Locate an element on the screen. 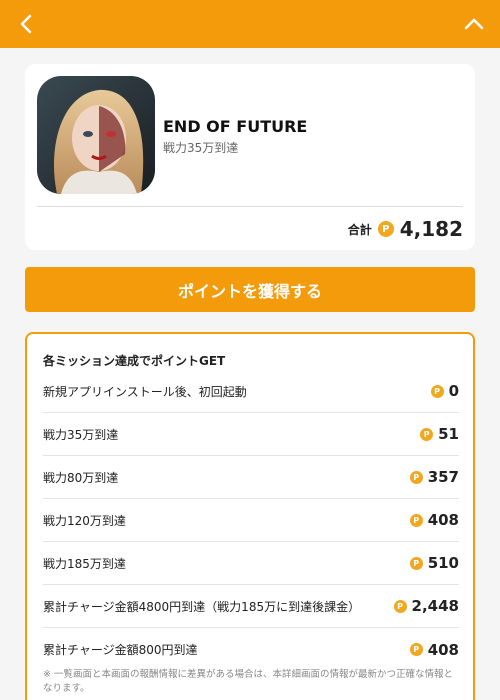 This screenshot has width=500, height=700. app-title: END OF FUTURE is located at coordinates (235, 126).